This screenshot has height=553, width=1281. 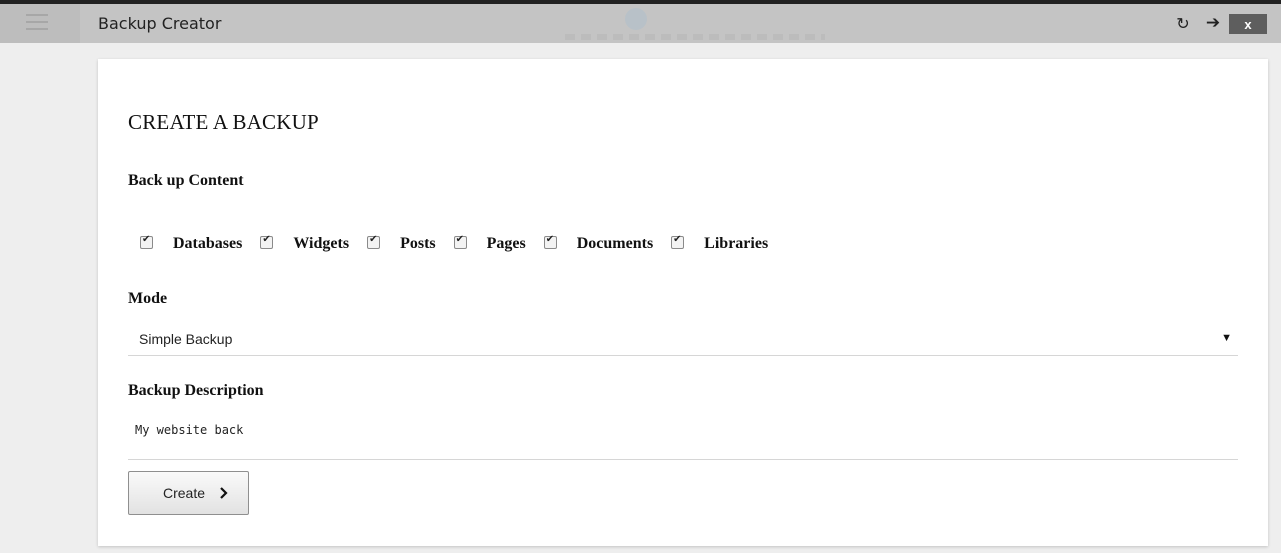 What do you see at coordinates (636, 19) in the screenshot?
I see `background-logo-icon` at bounding box center [636, 19].